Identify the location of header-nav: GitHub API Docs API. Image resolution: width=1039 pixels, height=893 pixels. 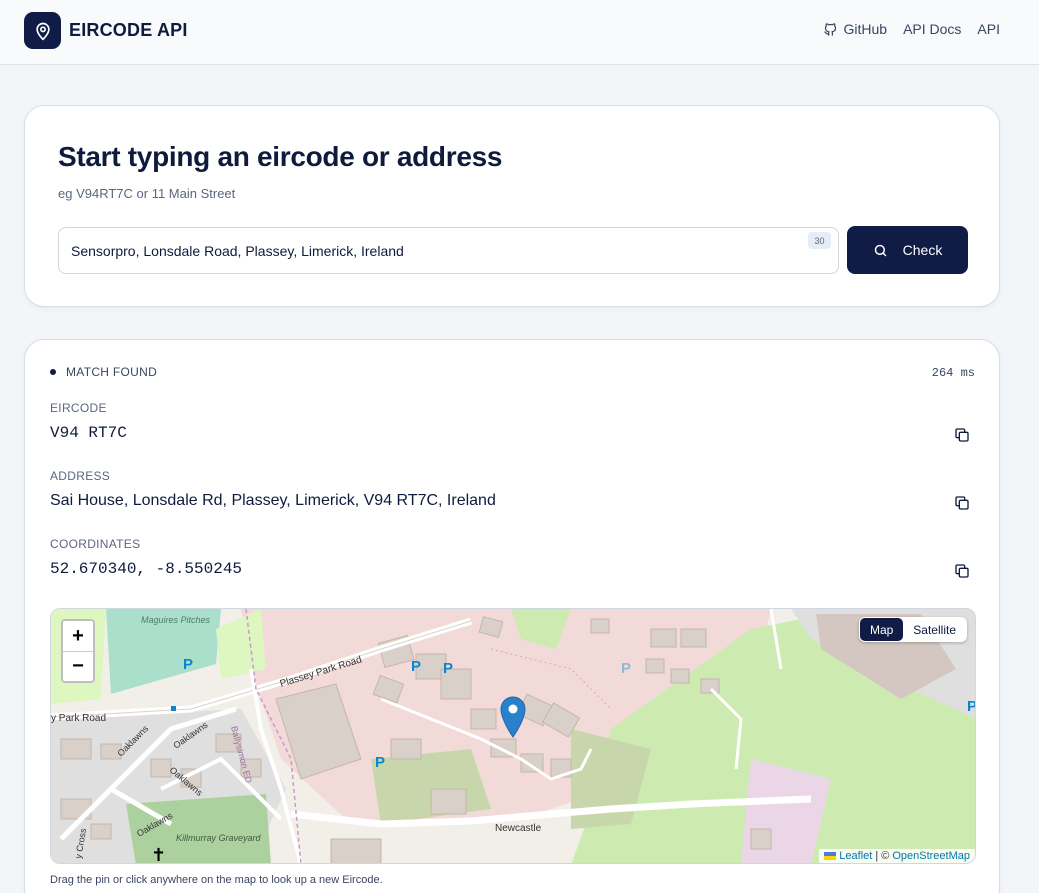
(911, 29).